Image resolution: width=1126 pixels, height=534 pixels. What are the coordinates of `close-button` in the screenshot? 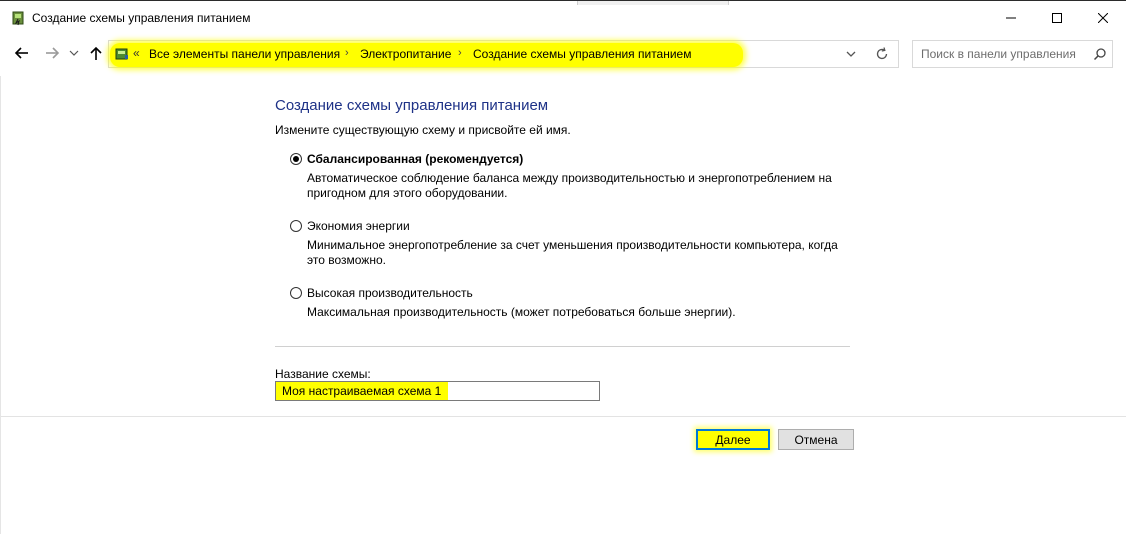 It's located at (1103, 18).